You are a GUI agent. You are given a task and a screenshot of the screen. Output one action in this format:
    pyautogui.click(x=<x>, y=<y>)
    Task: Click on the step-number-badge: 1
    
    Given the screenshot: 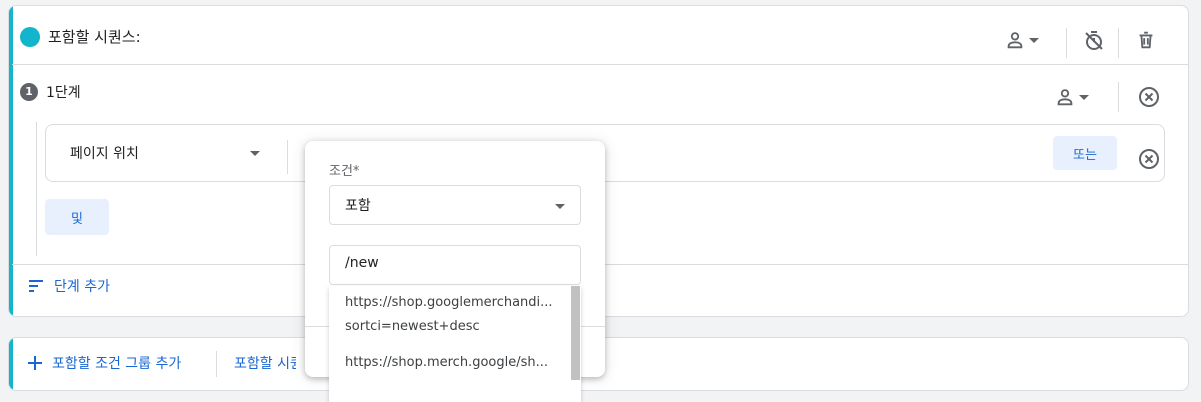 What is the action you would take?
    pyautogui.click(x=29, y=92)
    